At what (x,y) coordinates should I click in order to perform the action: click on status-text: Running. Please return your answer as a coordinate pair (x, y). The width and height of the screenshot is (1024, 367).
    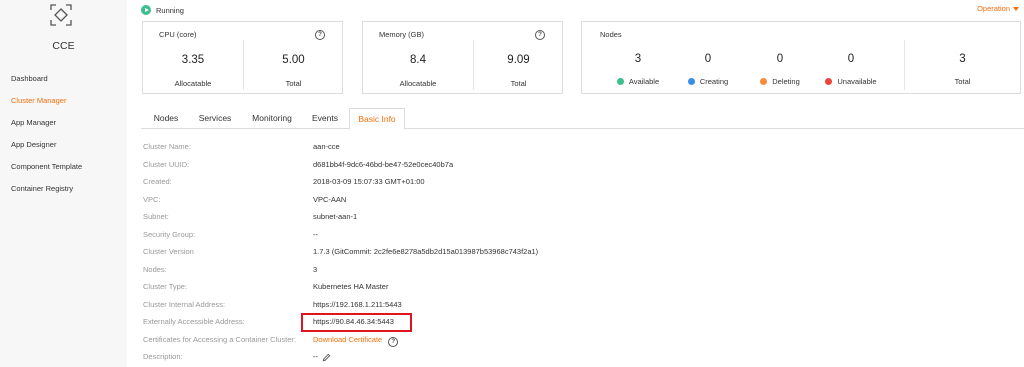
    Looking at the image, I should click on (170, 10).